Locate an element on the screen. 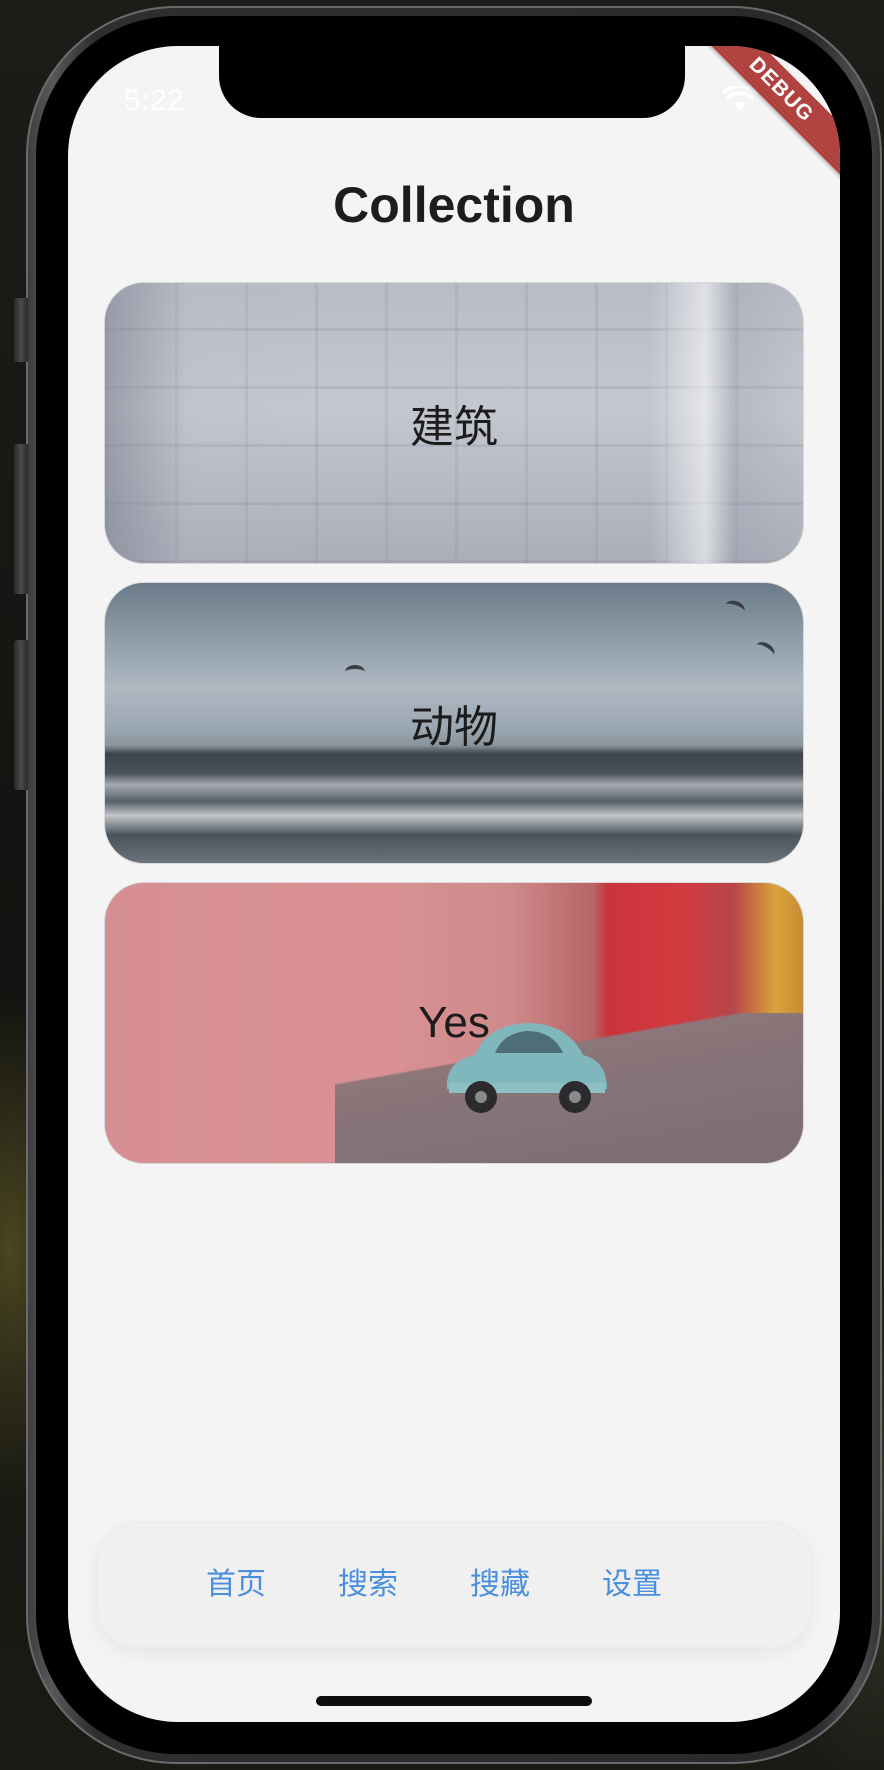 The width and height of the screenshot is (884, 1770). collection-card-architecture: 建筑 is located at coordinates (454, 423).